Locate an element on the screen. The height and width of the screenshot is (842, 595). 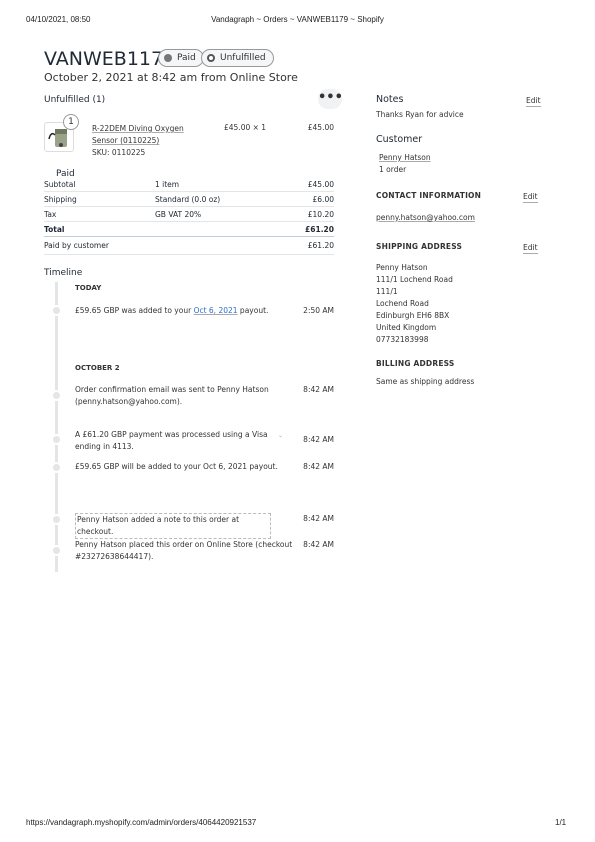
payment-row-shipping: Shipping Standard (0.0 oz) £6.00 is located at coordinates (189, 199).